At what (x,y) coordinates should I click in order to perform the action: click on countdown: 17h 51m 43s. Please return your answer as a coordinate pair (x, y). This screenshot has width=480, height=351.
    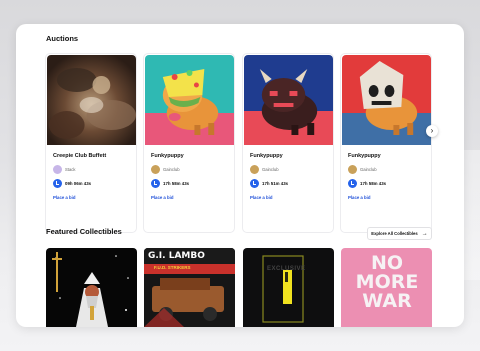
    Looking at the image, I should click on (269, 183).